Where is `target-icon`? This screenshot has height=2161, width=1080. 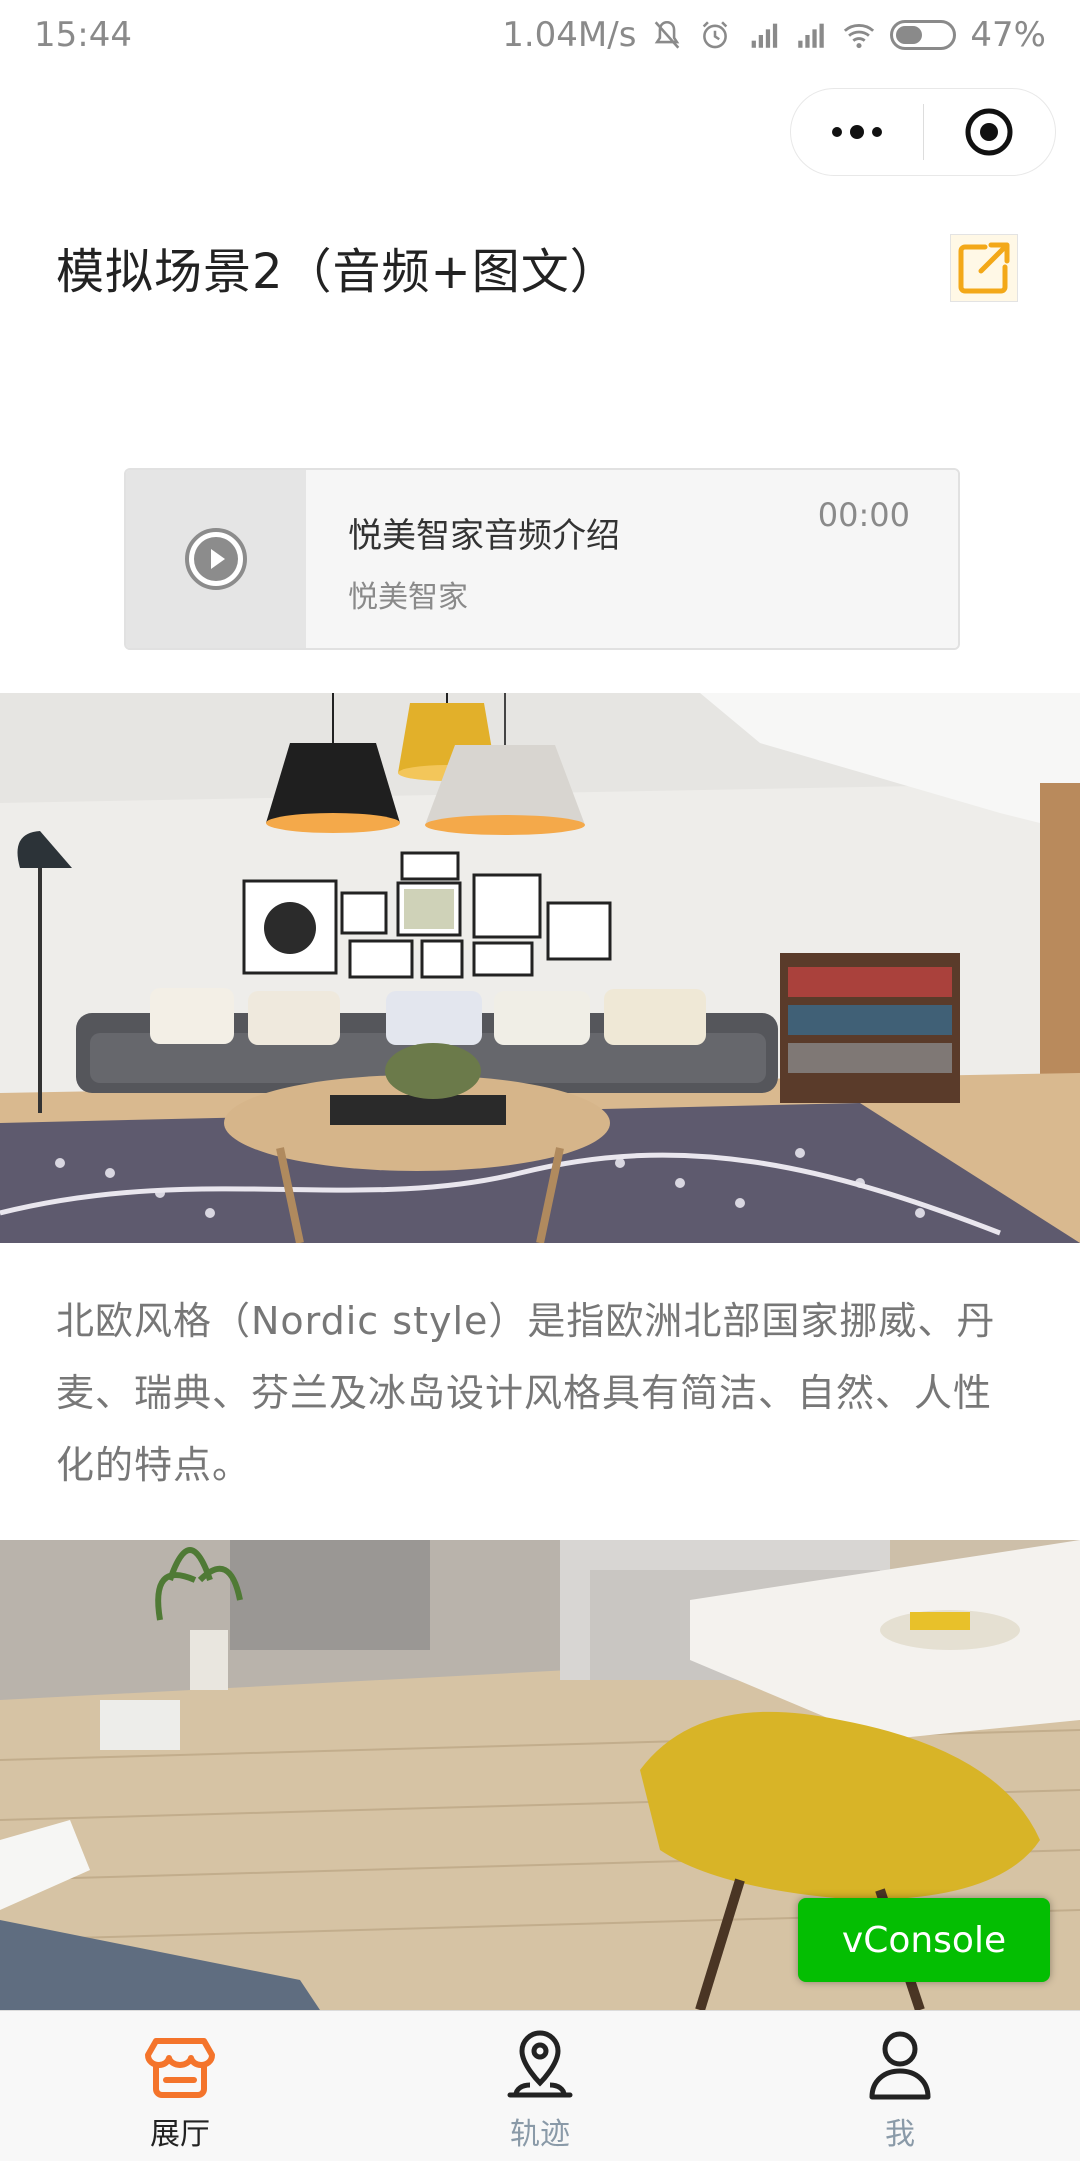 target-icon is located at coordinates (989, 132).